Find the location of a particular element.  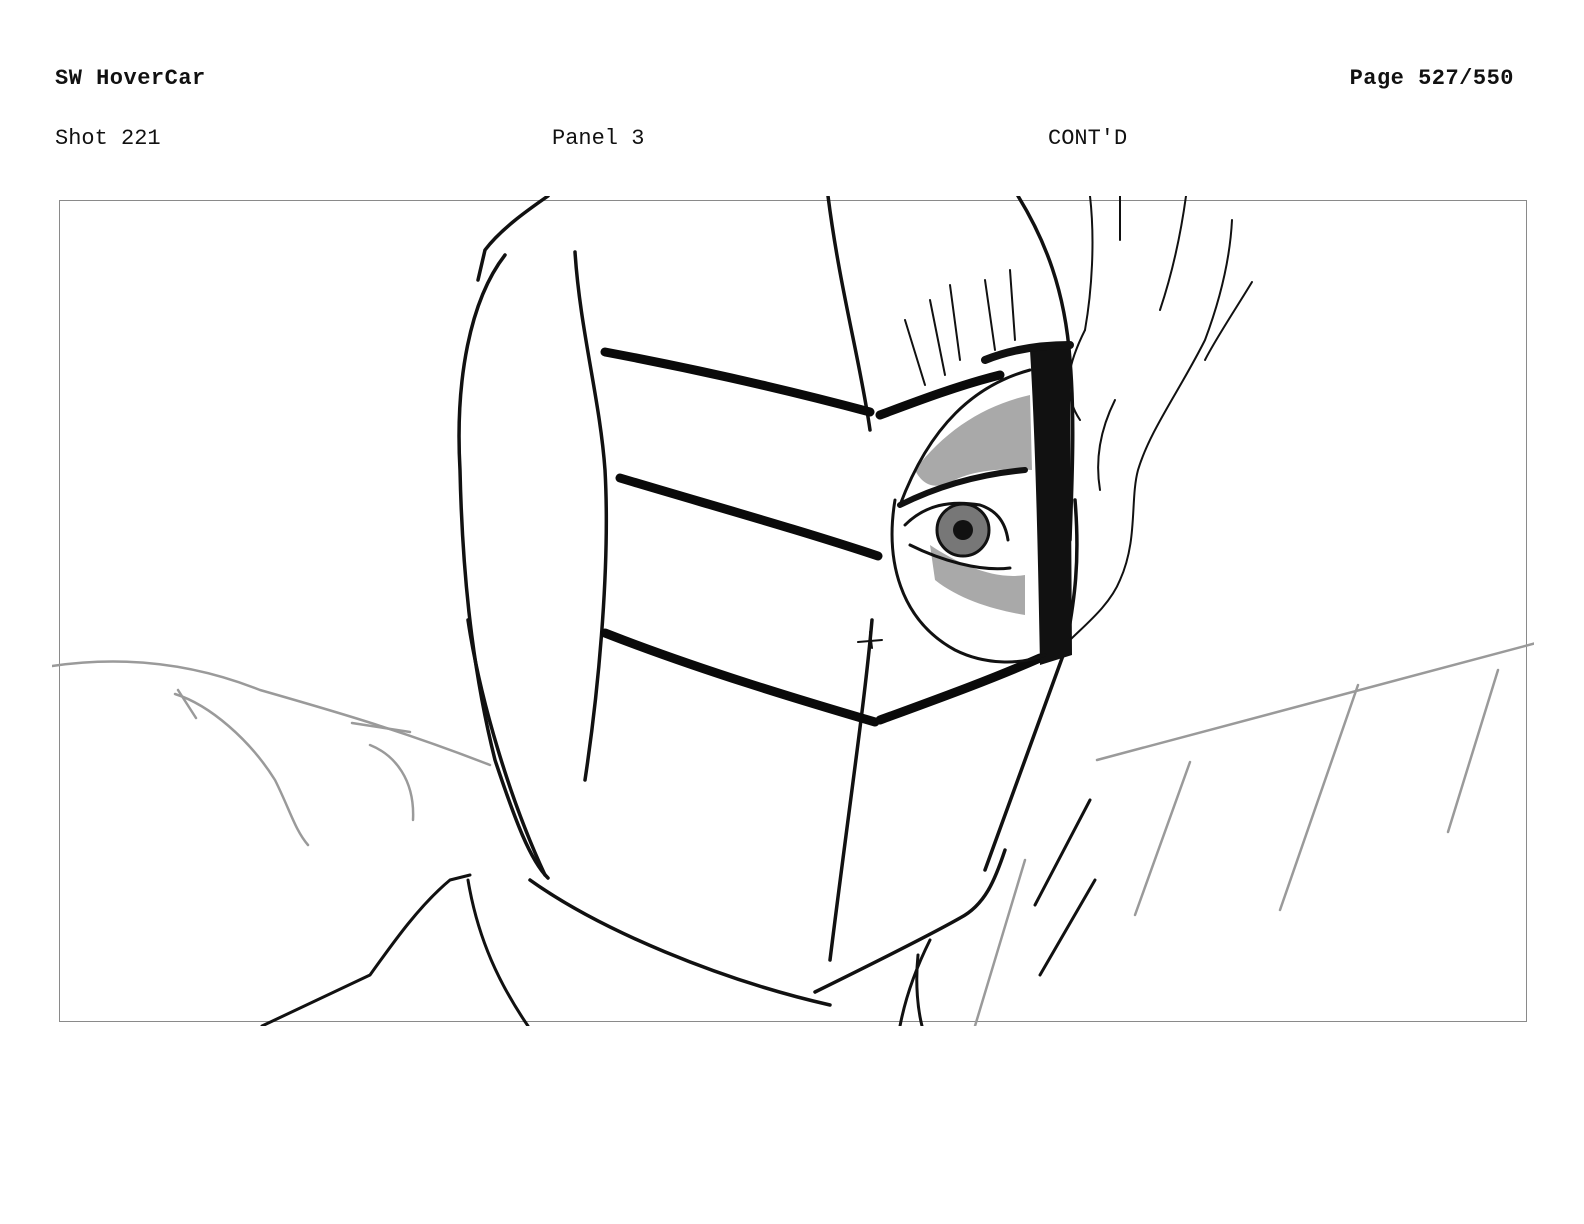

continued-label: CONT'D is located at coordinates (1088, 138).